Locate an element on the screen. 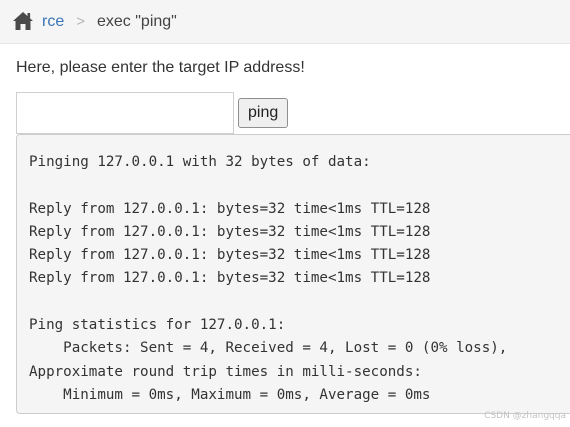  breadcrumb-current: exec "ping" is located at coordinates (137, 21).